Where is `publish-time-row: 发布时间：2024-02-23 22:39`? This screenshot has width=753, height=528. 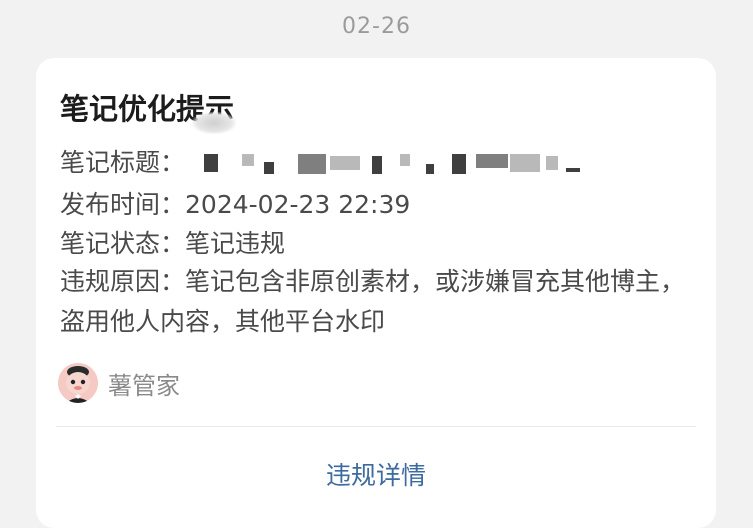
publish-time-row: 发布时间：2024-02-23 22:39 is located at coordinates (235, 205).